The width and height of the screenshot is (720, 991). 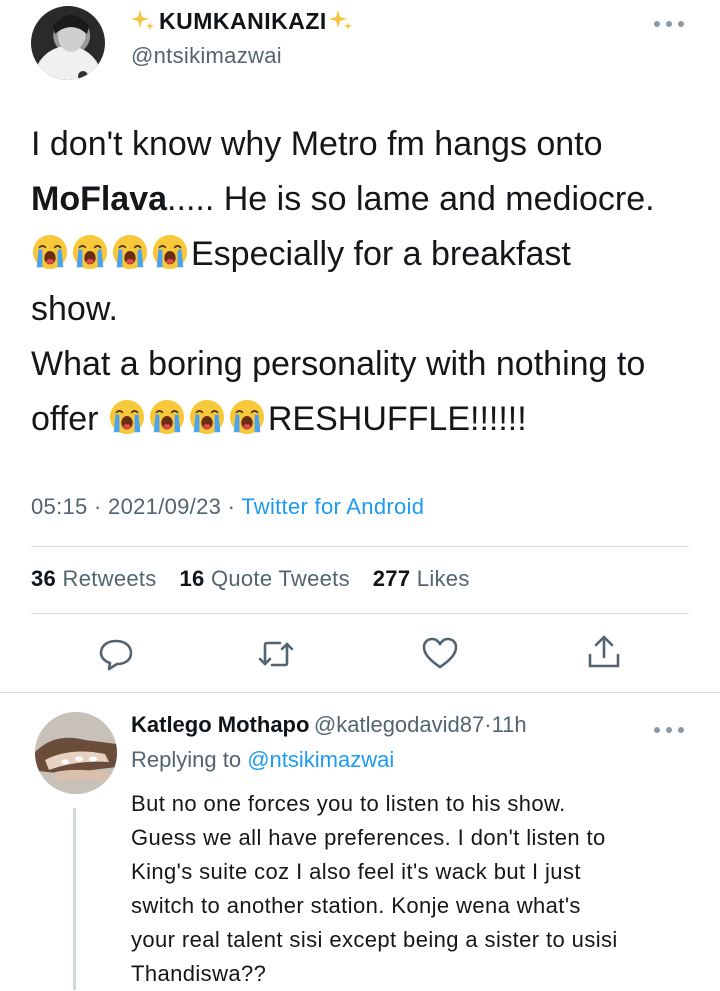 What do you see at coordinates (59, 506) in the screenshot?
I see `tweet-time: 05:15` at bounding box center [59, 506].